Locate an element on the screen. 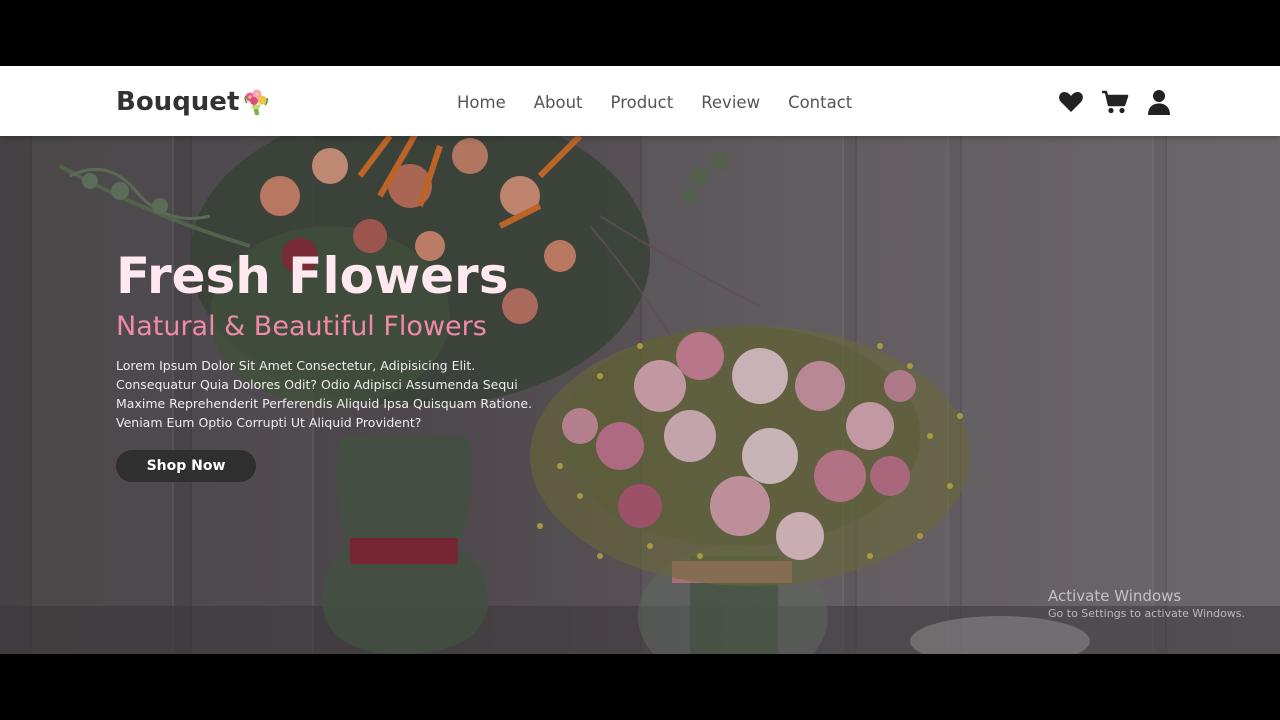 This screenshot has width=1280, height=720. nav-links: Home About Product Review Contact is located at coordinates (654, 102).